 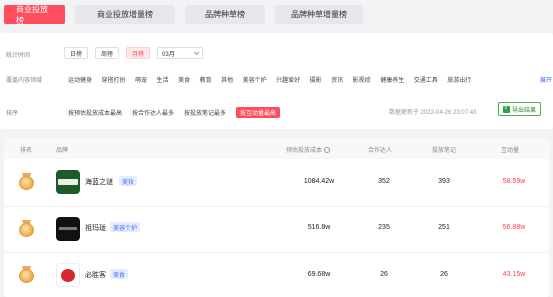 What do you see at coordinates (184, 79) in the screenshot?
I see `category-option: 美食` at bounding box center [184, 79].